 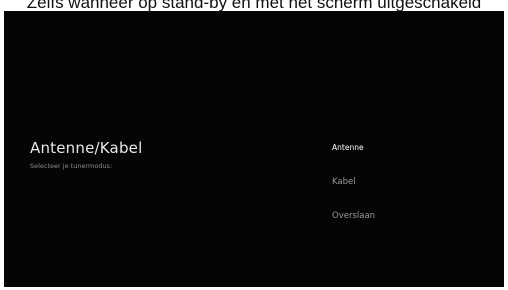 What do you see at coordinates (407, 158) in the screenshot?
I see `option-antenne: Antenne` at bounding box center [407, 158].